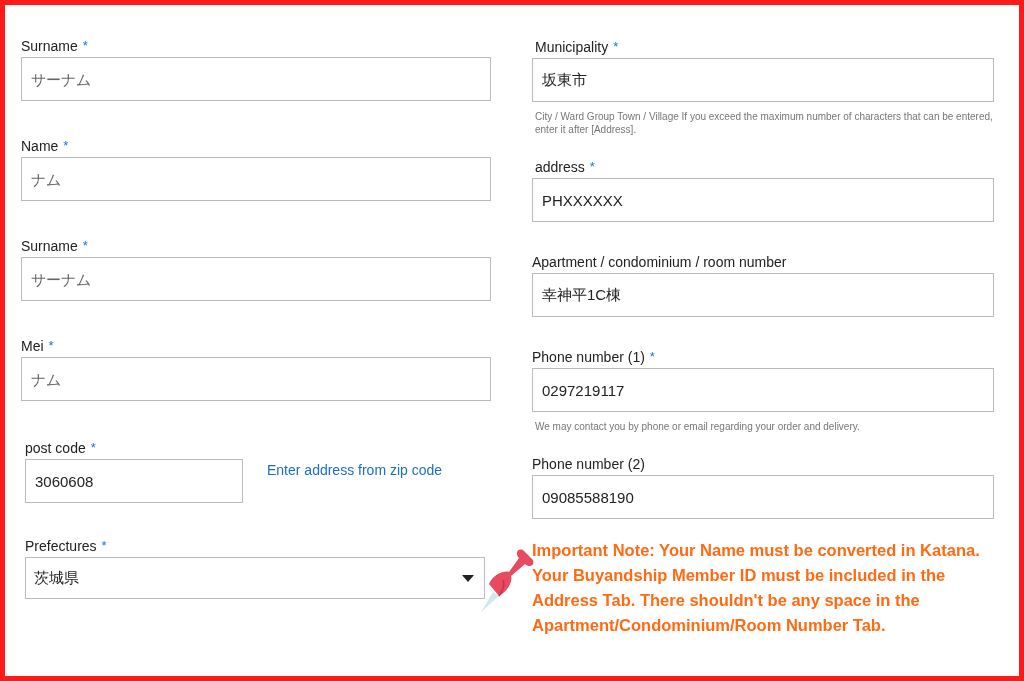 The height and width of the screenshot is (681, 1024). What do you see at coordinates (763, 200) in the screenshot?
I see `input-field: PHXXXXXX` at bounding box center [763, 200].